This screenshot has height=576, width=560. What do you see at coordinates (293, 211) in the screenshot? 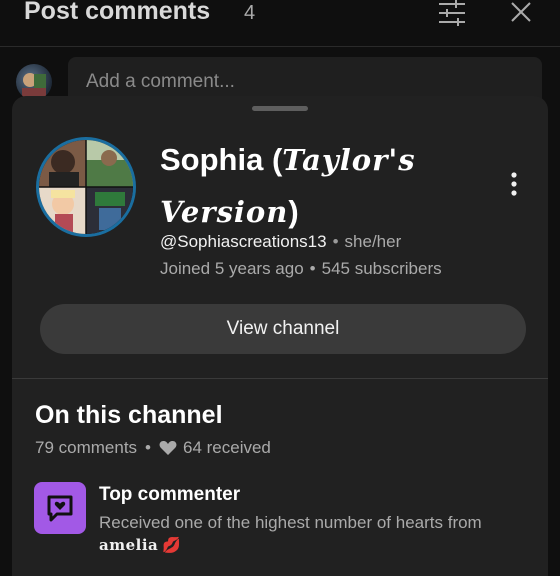
I see `channel-name-suffix: )` at bounding box center [293, 211].